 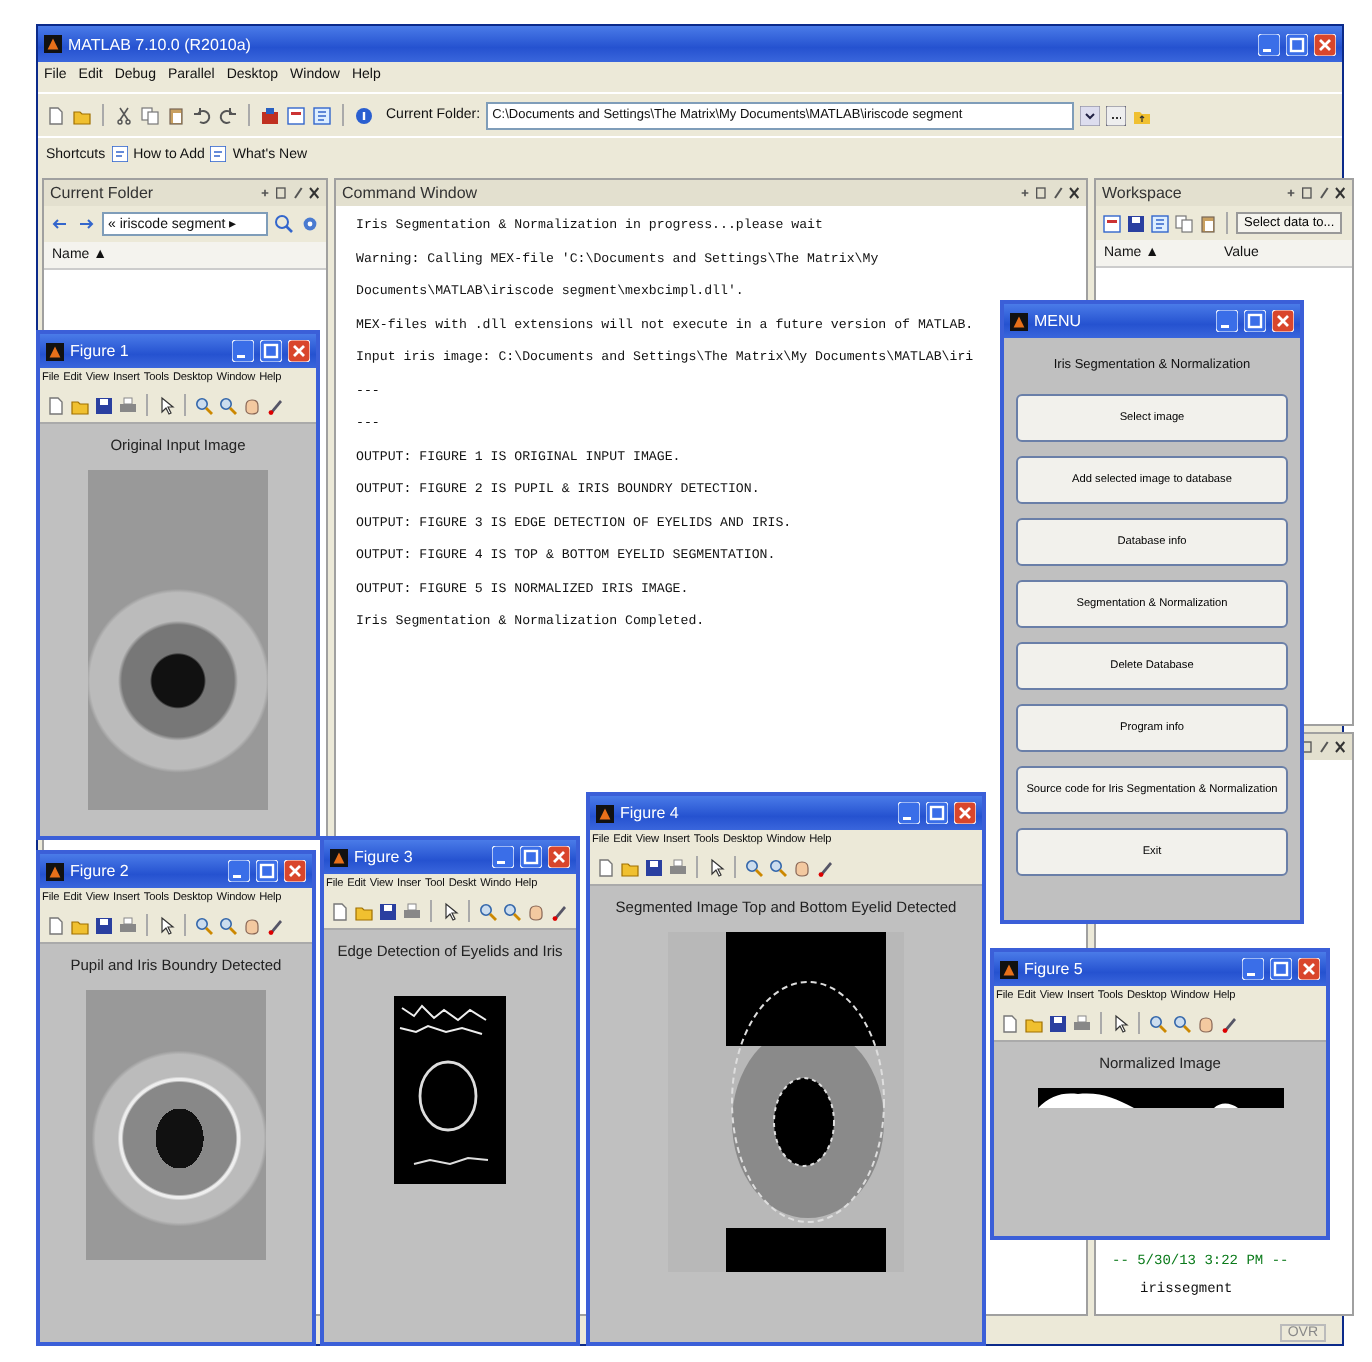 I want to click on window-title: MENU, so click(x=1058, y=321).